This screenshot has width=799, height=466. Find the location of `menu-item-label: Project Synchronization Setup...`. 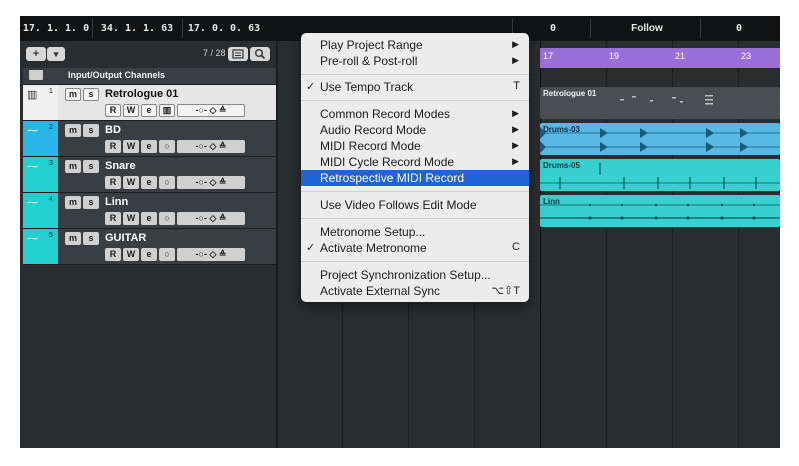

menu-item-label: Project Synchronization Setup... is located at coordinates (405, 275).